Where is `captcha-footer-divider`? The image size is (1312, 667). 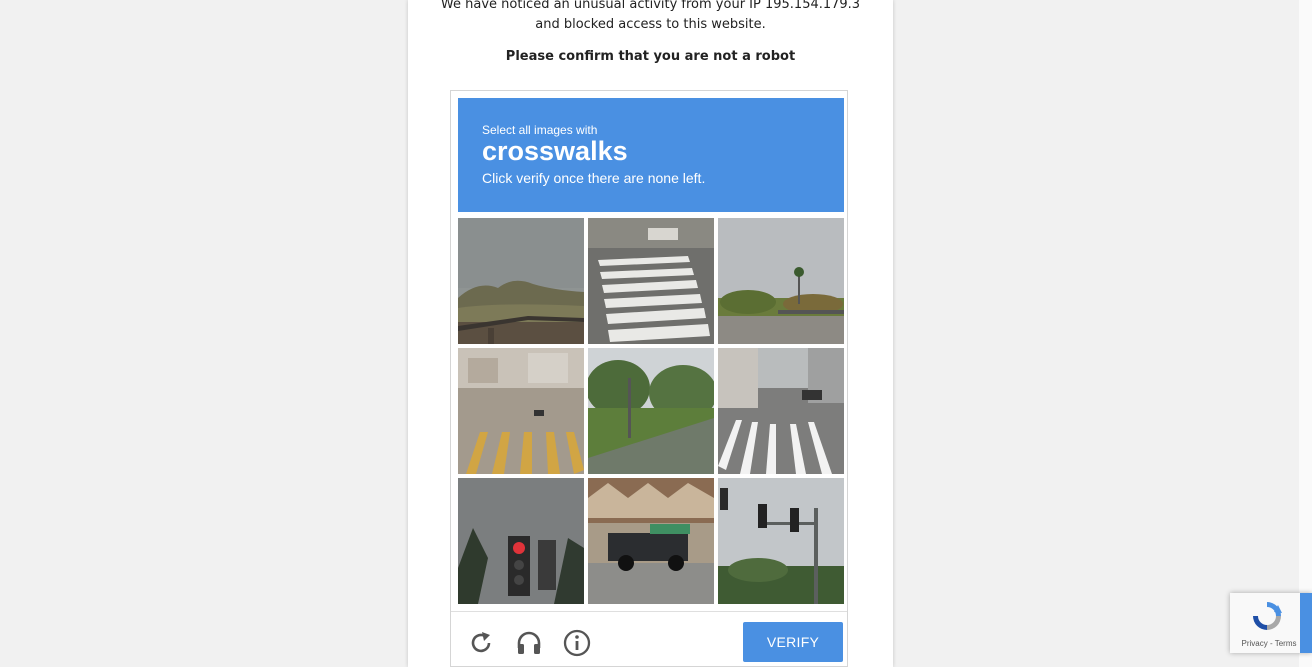
captcha-footer-divider is located at coordinates (649, 611).